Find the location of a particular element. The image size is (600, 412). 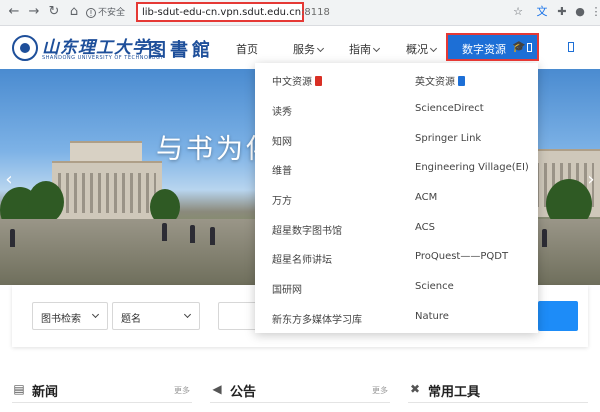

nav-service-label: 服务 is located at coordinates (304, 49).